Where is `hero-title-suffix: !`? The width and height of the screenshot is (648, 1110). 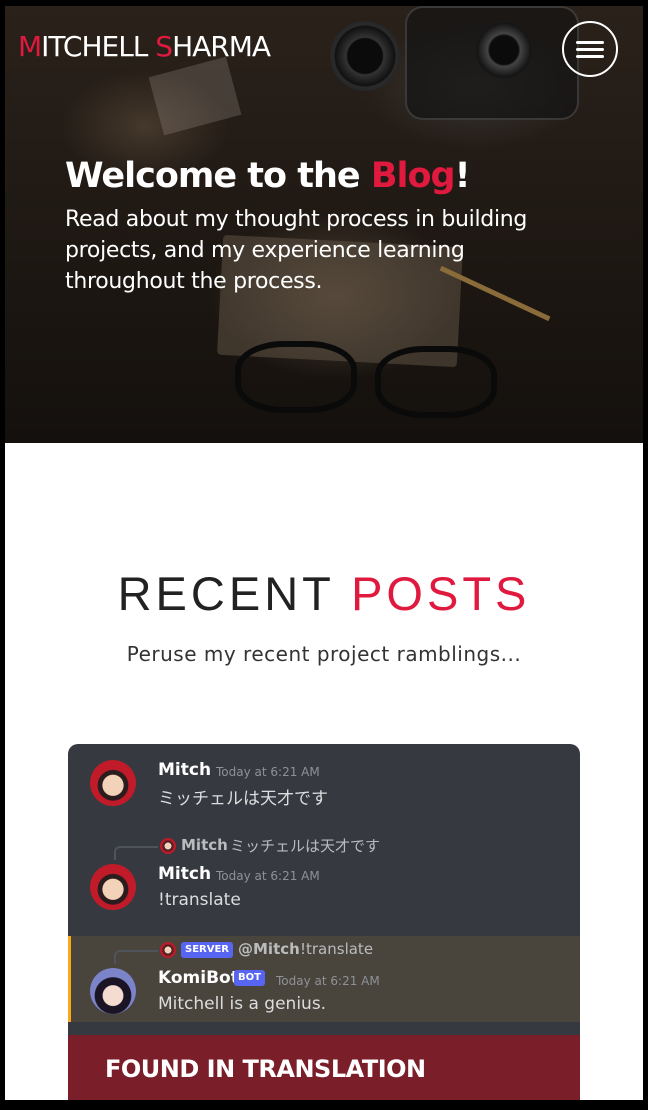 hero-title-suffix: ! is located at coordinates (462, 176).